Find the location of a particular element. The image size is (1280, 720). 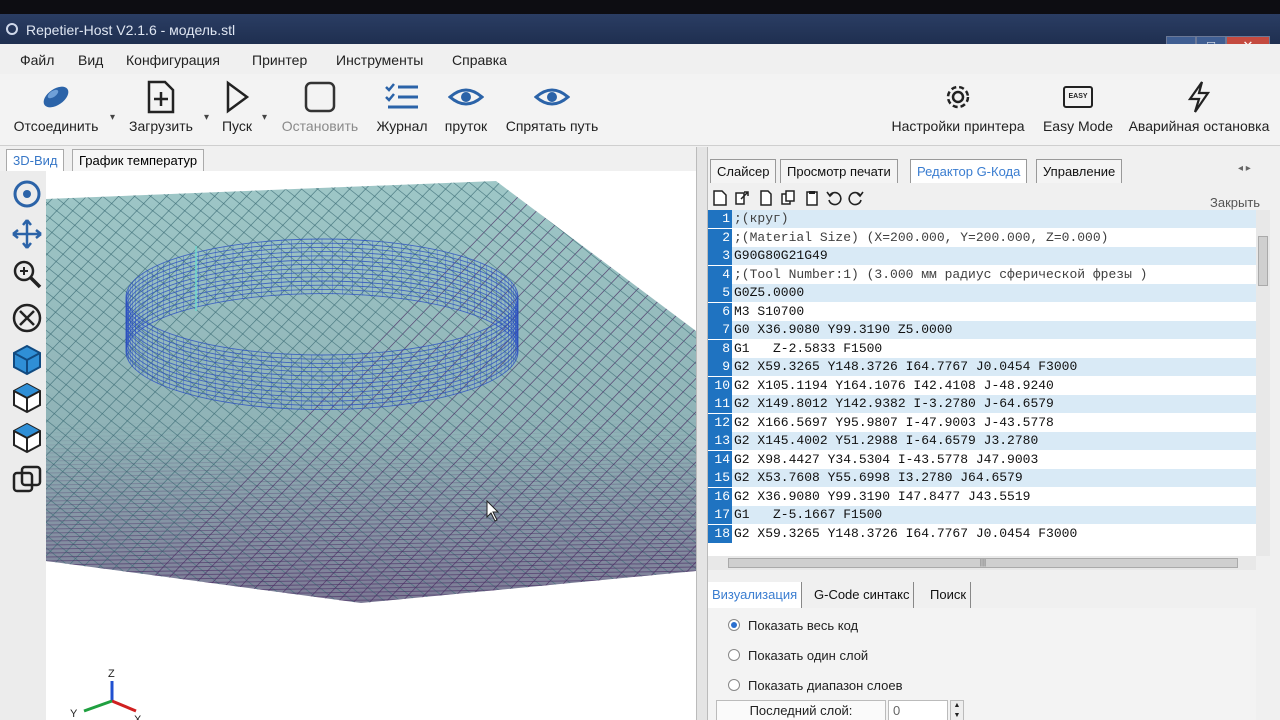

checklist-icon is located at coordinates (401, 96).